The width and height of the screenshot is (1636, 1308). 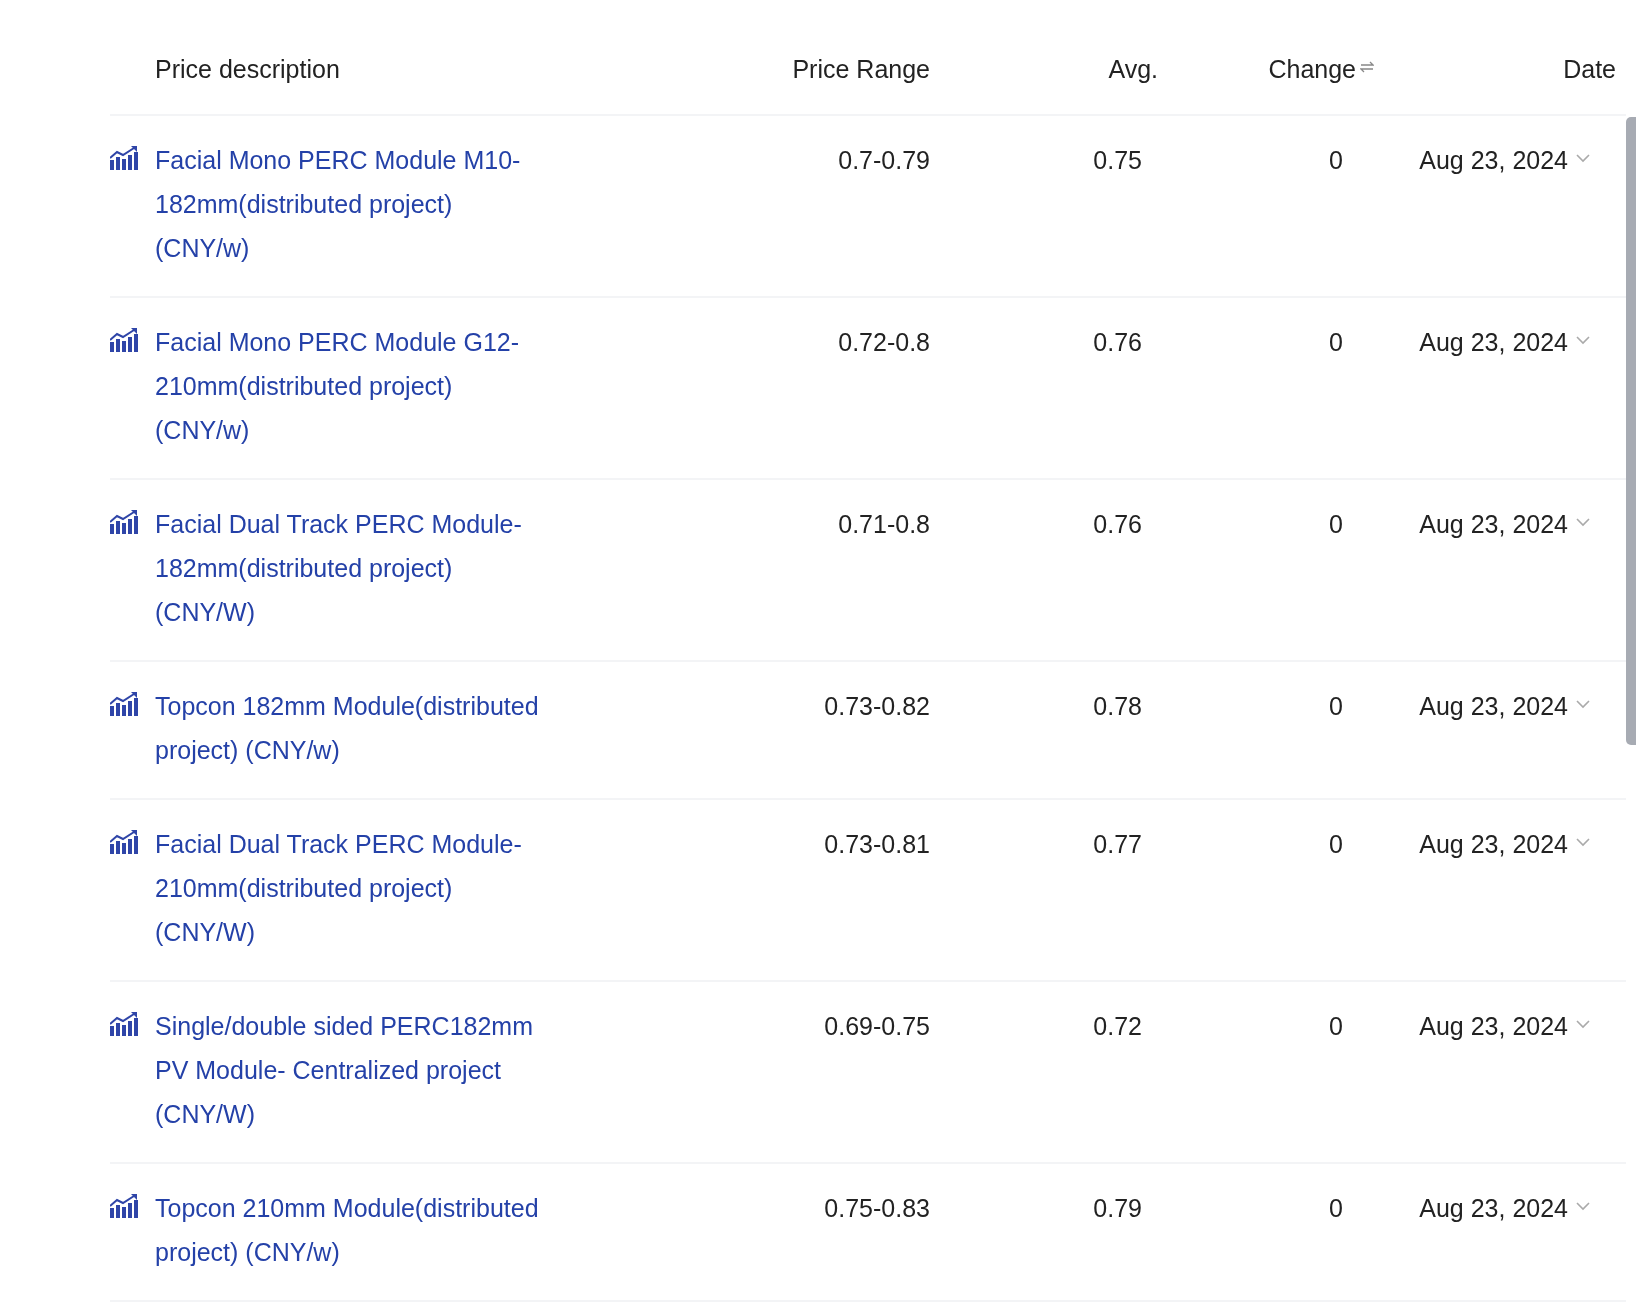 I want to click on price-description-link: Topcon 182mm Module(distributed project) (CNY/w), so click(x=352, y=728).